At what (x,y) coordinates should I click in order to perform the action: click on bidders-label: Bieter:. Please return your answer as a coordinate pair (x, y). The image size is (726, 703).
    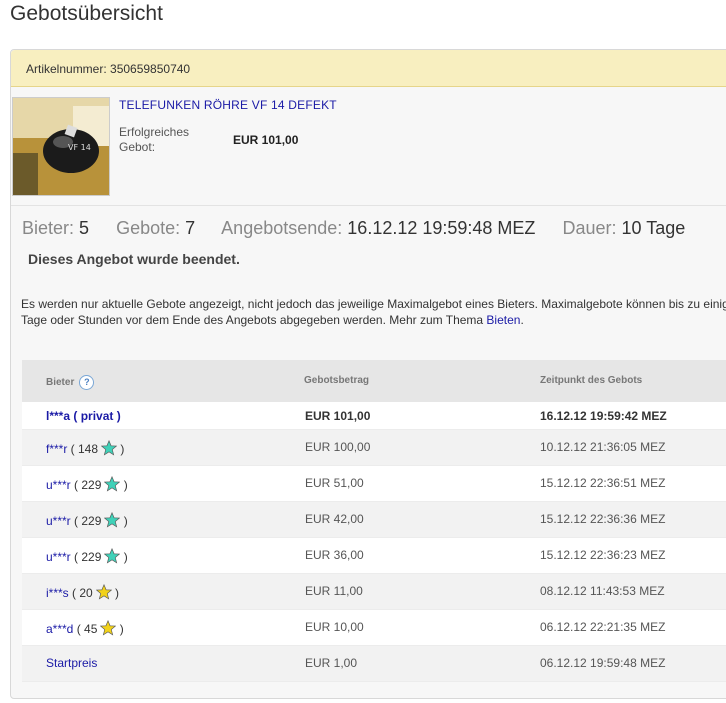
    Looking at the image, I should click on (48, 228).